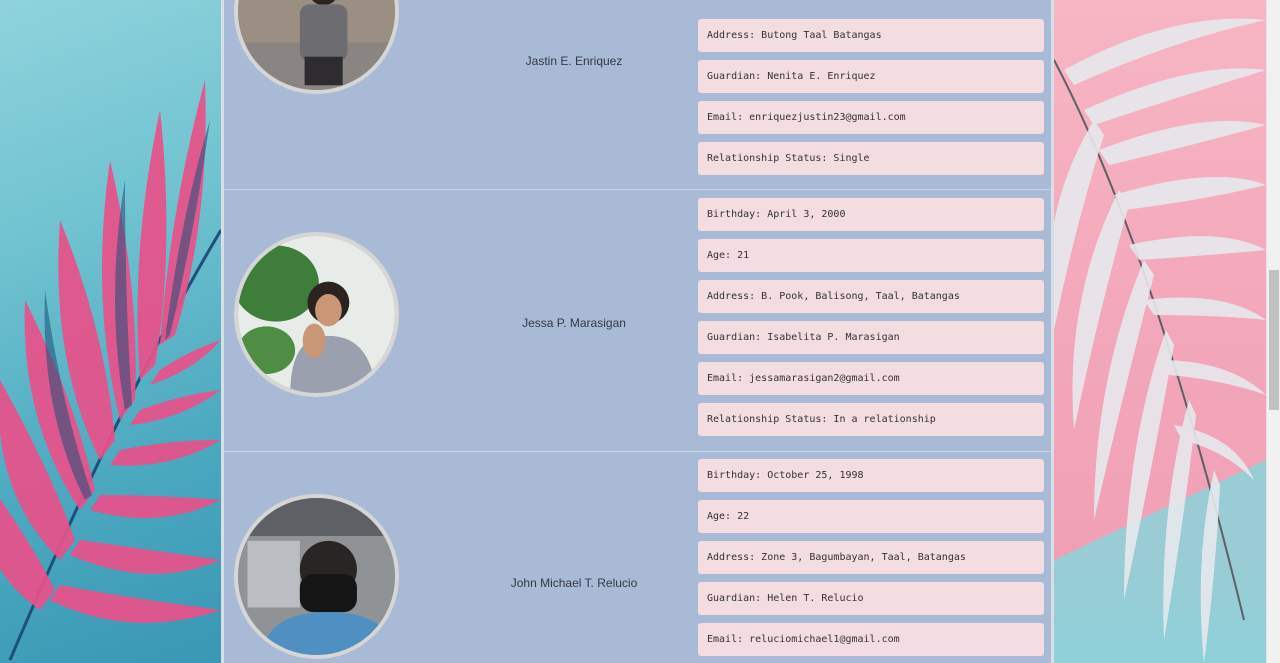 This screenshot has width=1280, height=663. Describe the element at coordinates (871, 76) in the screenshot. I see `profile-field-guardian: Guardian: Nenita E. Enriquez` at that location.